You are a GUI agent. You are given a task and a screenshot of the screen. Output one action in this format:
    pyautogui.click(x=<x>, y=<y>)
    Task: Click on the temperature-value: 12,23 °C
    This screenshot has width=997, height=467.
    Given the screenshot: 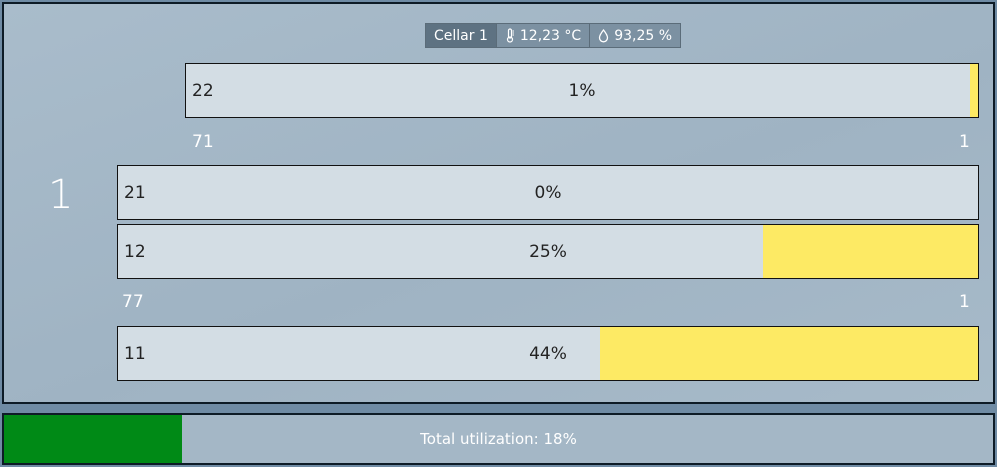 What is the action you would take?
    pyautogui.click(x=550, y=35)
    